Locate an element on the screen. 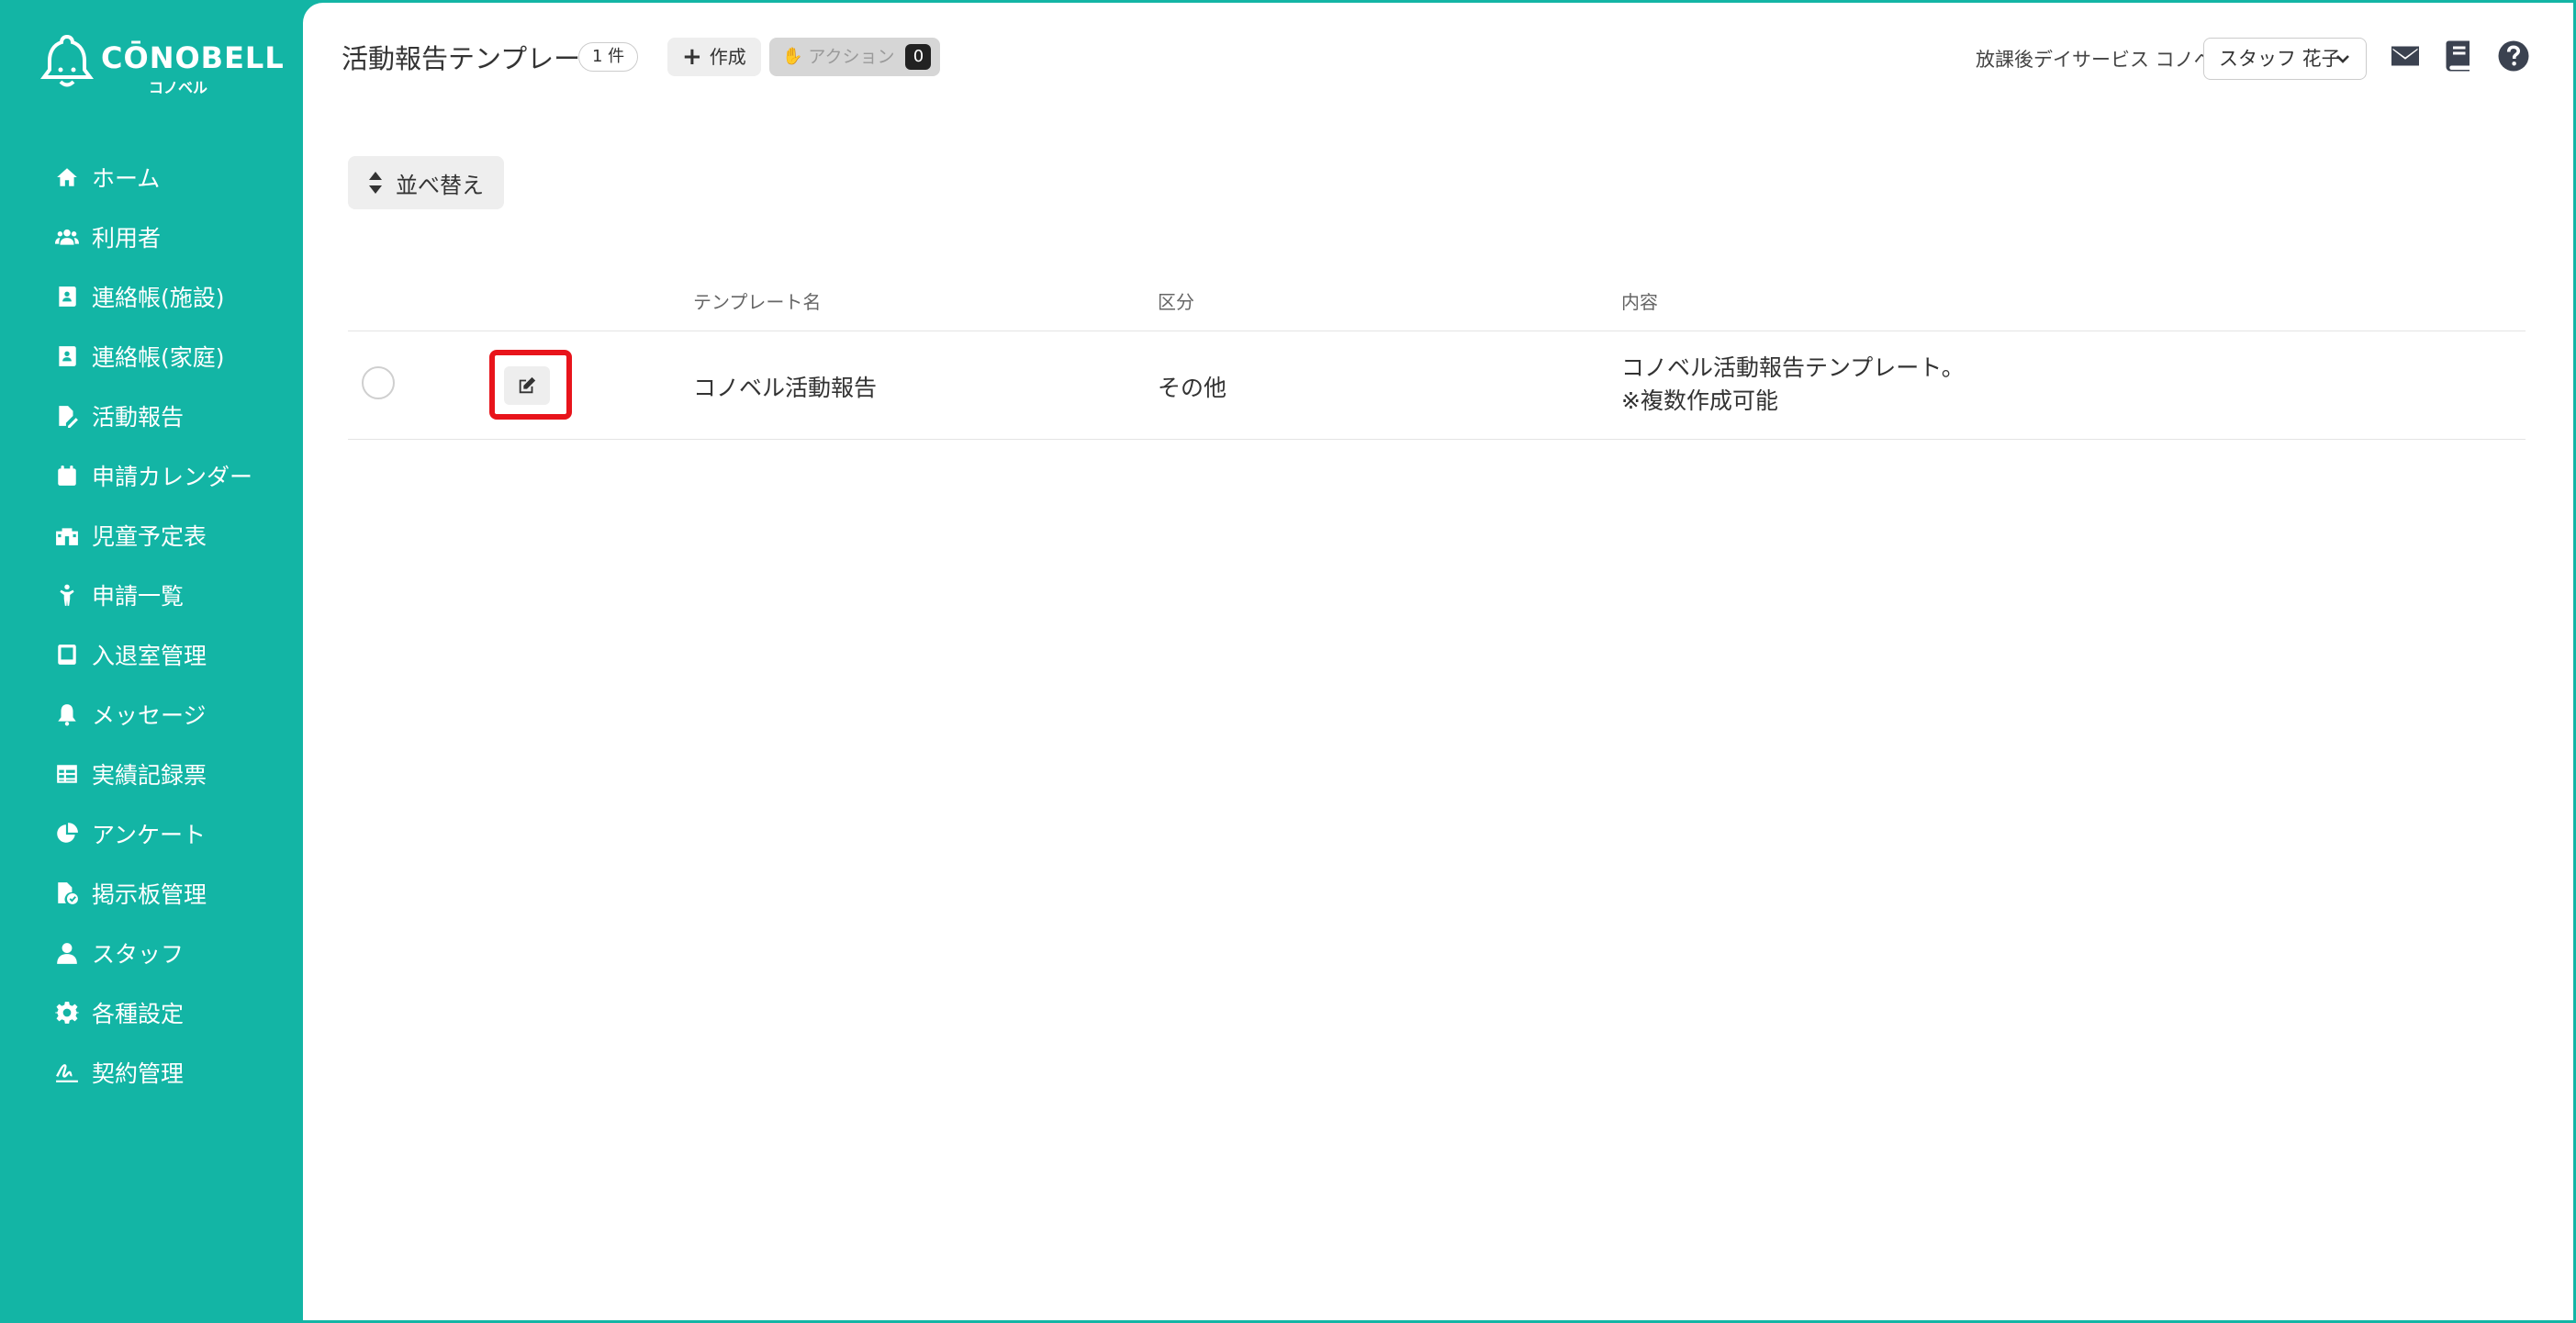 The height and width of the screenshot is (1323, 2576). sidebar-item-label: アンケート is located at coordinates (149, 835).